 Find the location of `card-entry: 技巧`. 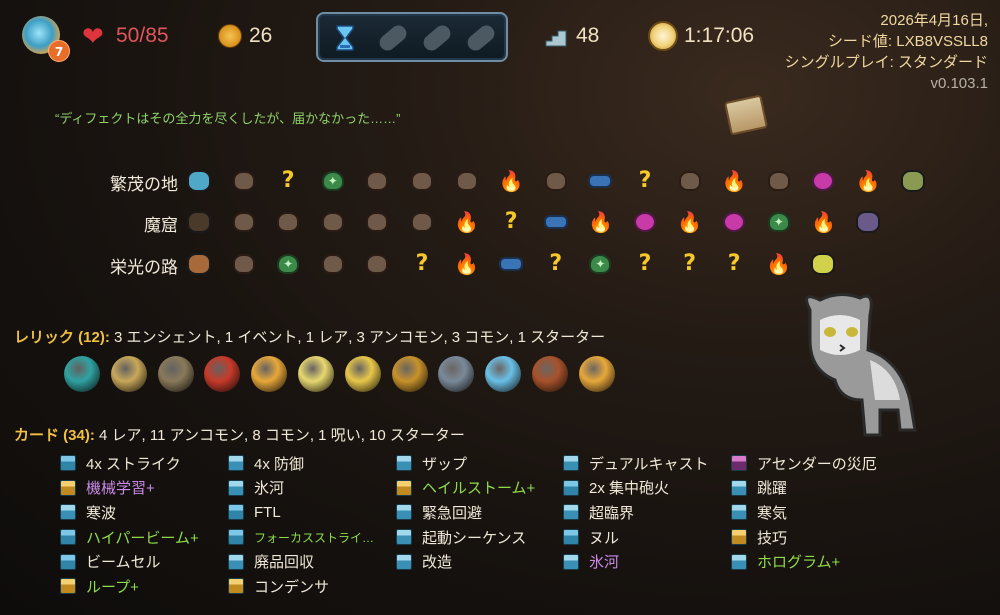

card-entry: 技巧 is located at coordinates (804, 537).